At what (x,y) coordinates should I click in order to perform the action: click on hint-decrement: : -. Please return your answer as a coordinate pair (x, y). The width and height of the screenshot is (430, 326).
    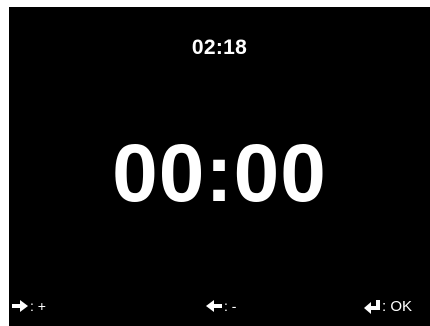
    Looking at the image, I should click on (221, 306).